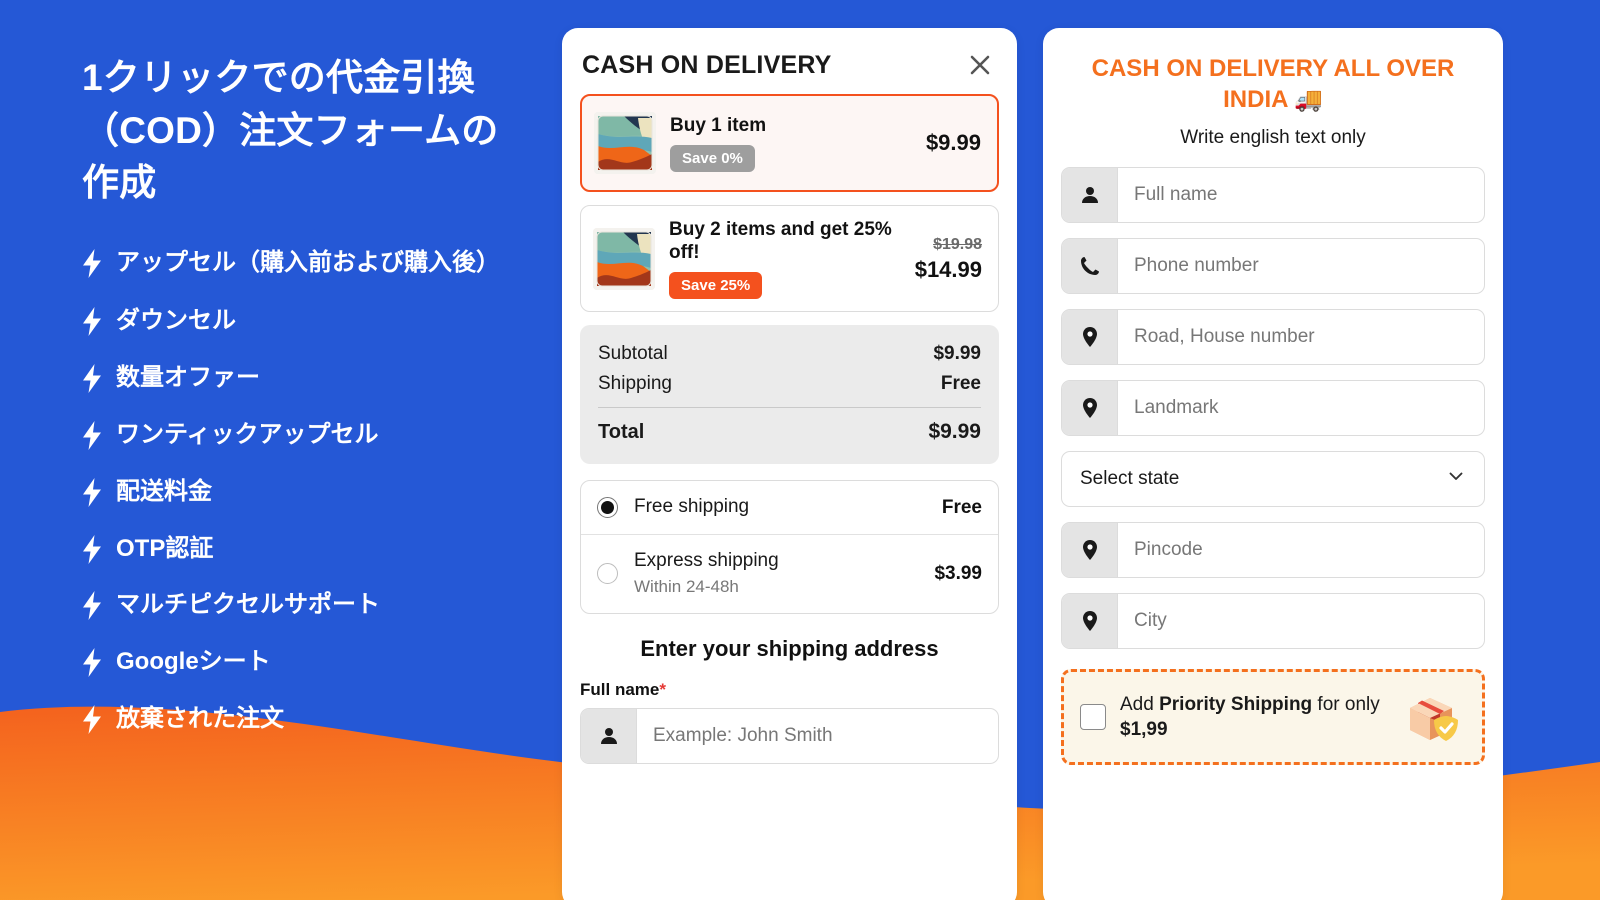 Image resolution: width=1600 pixels, height=900 pixels. I want to click on card-header: CASH ON DELIVERY, so click(789, 65).